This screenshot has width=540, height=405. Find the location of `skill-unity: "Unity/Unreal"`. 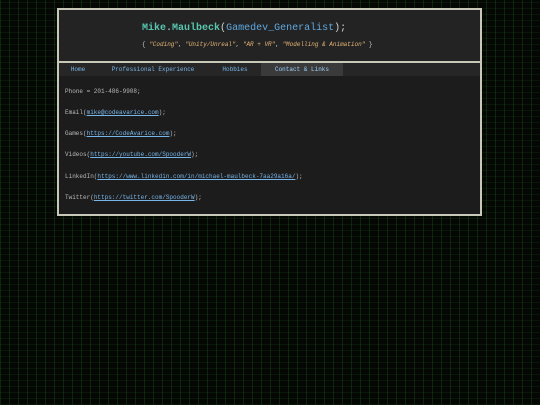

skill-unity: "Unity/Unreal" is located at coordinates (210, 44).